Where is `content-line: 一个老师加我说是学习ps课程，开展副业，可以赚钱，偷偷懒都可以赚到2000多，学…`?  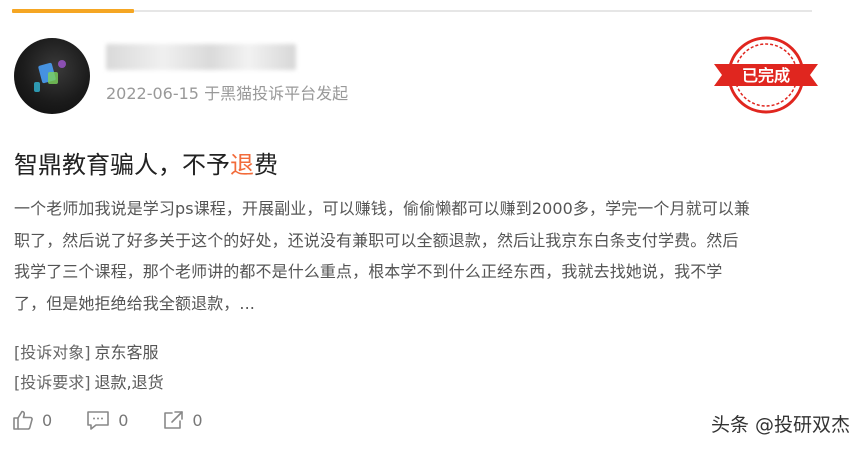 content-line: 一个老师加我说是学习ps课程，开展副业，可以赚钱，偷偷懒都可以赚到2000多，学… is located at coordinates (382, 208).